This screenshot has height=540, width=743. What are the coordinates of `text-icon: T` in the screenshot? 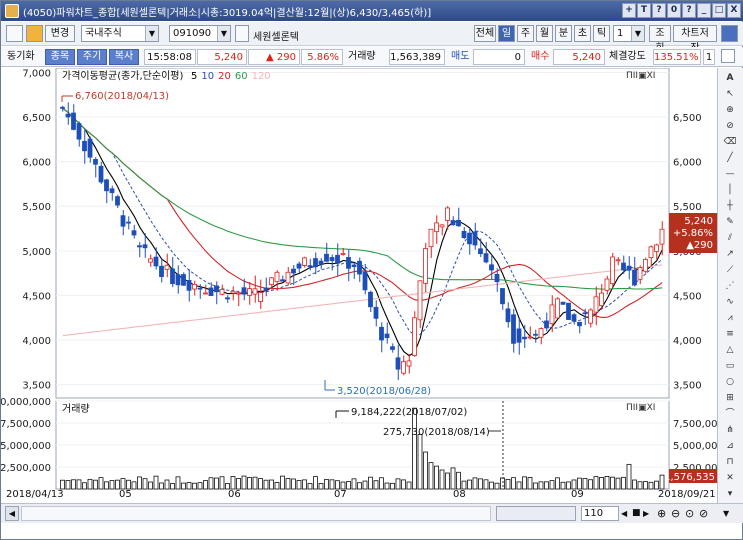 It's located at (644, 10).